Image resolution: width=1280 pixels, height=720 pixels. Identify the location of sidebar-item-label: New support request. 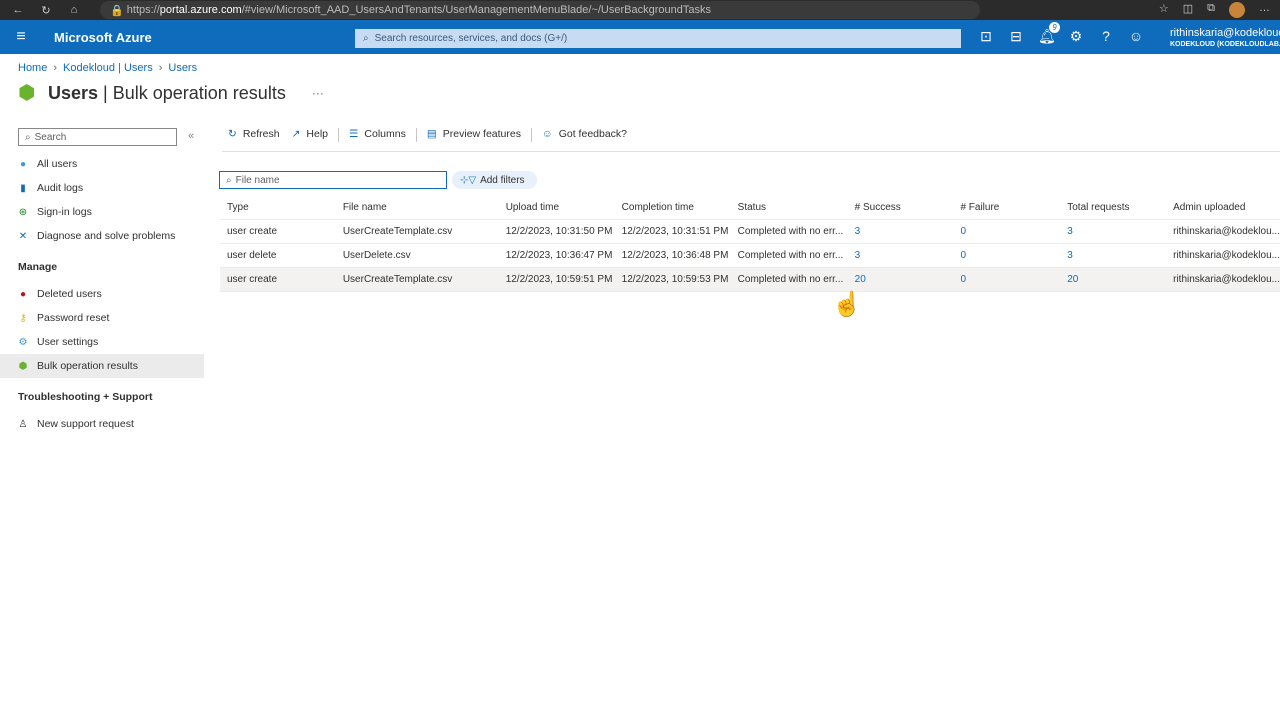
(85, 424).